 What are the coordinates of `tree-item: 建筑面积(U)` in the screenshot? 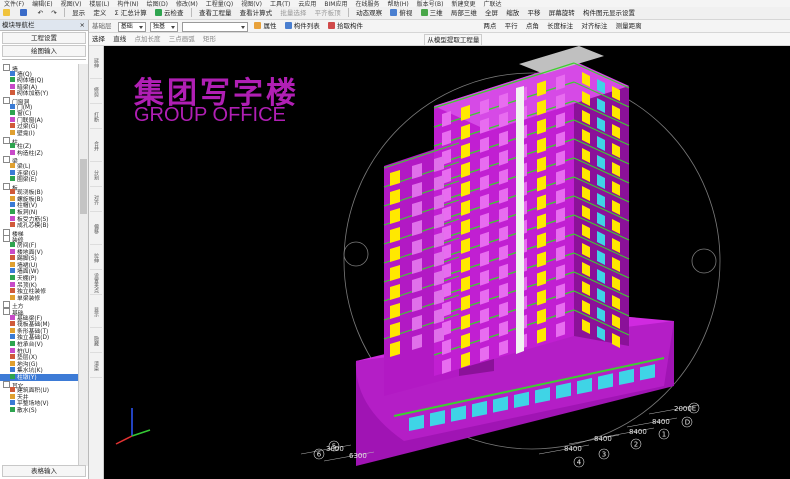 It's located at (39, 390).